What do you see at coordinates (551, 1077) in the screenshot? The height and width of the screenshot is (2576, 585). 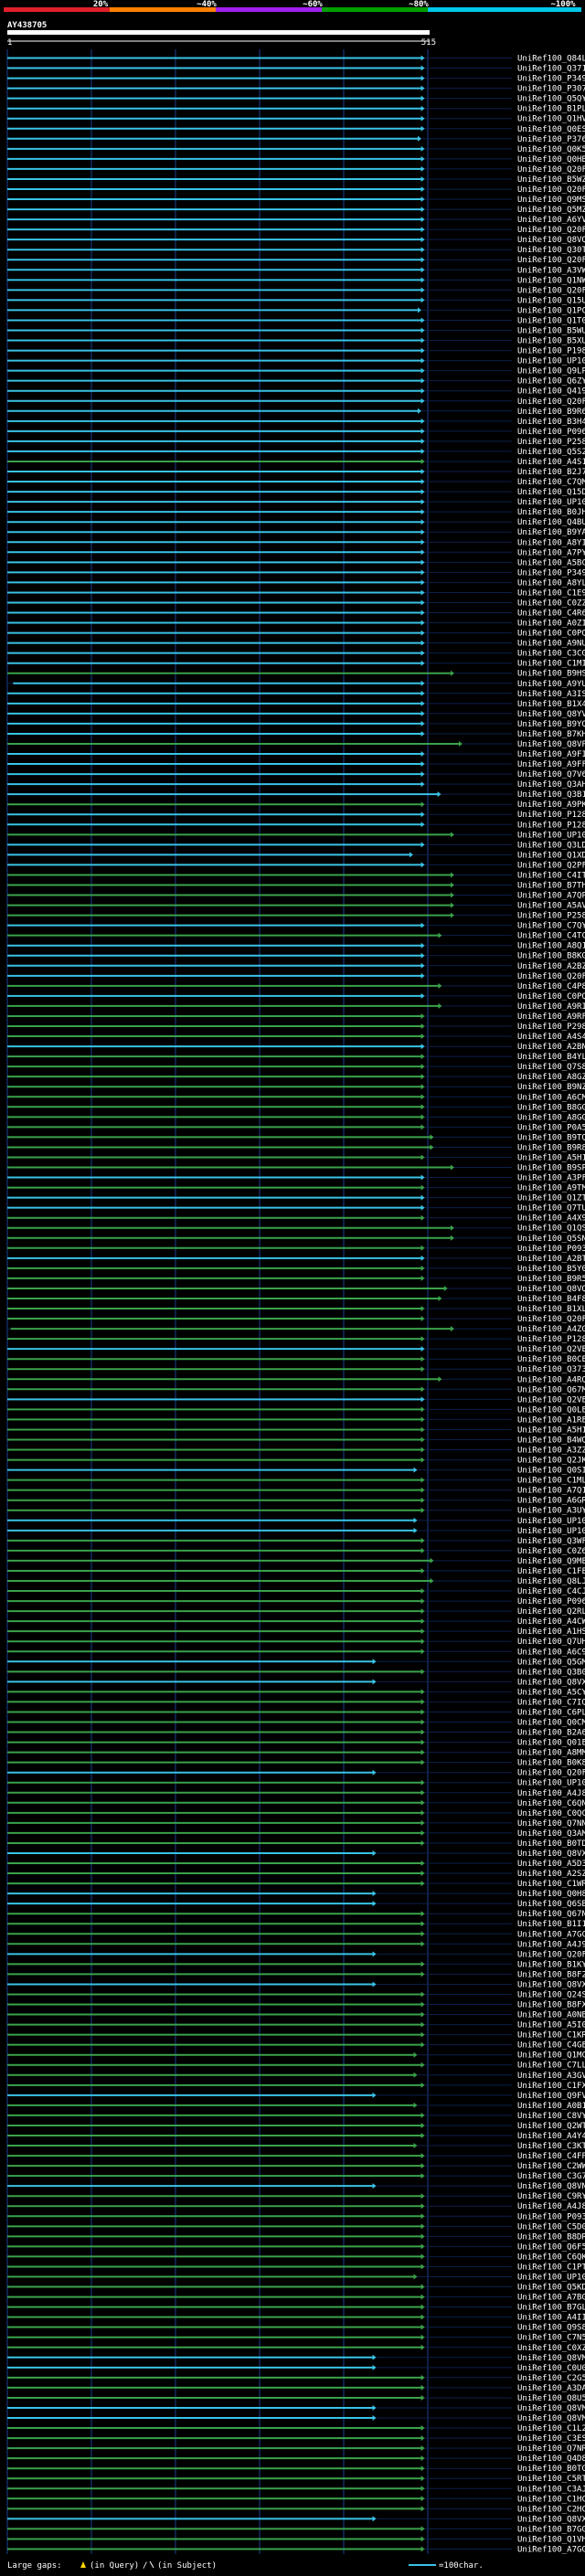 I see `hit-label: UniRef100_A8GZJ0` at bounding box center [551, 1077].